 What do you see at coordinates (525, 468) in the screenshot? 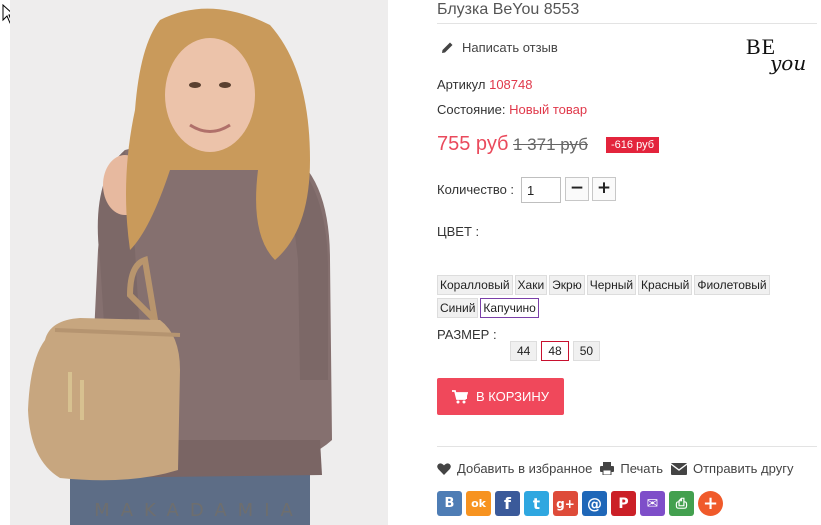
I see `wishlist-label: Добавить в избранное` at bounding box center [525, 468].